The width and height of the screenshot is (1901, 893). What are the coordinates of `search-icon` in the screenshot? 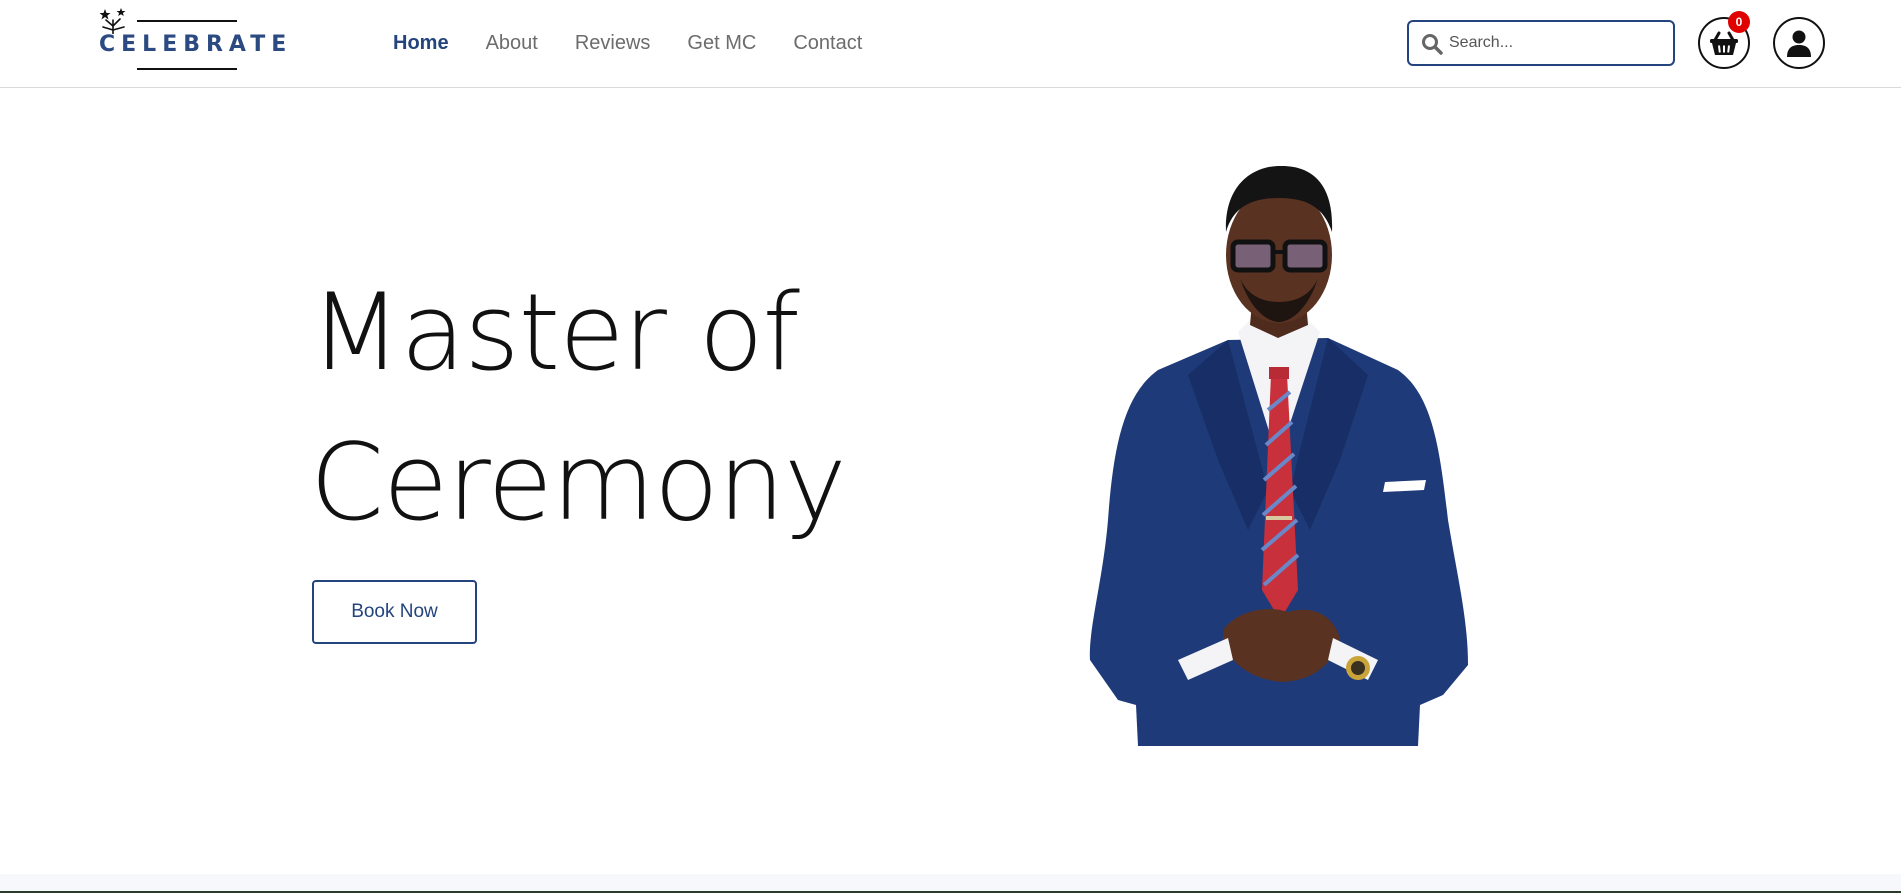 It's located at (1432, 44).